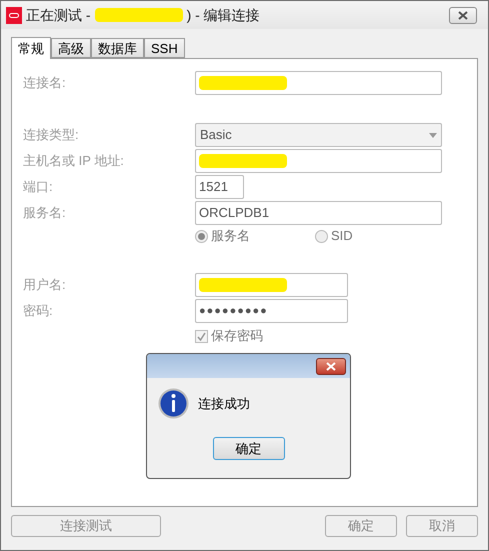  I want to click on radio-label: SID, so click(342, 236).